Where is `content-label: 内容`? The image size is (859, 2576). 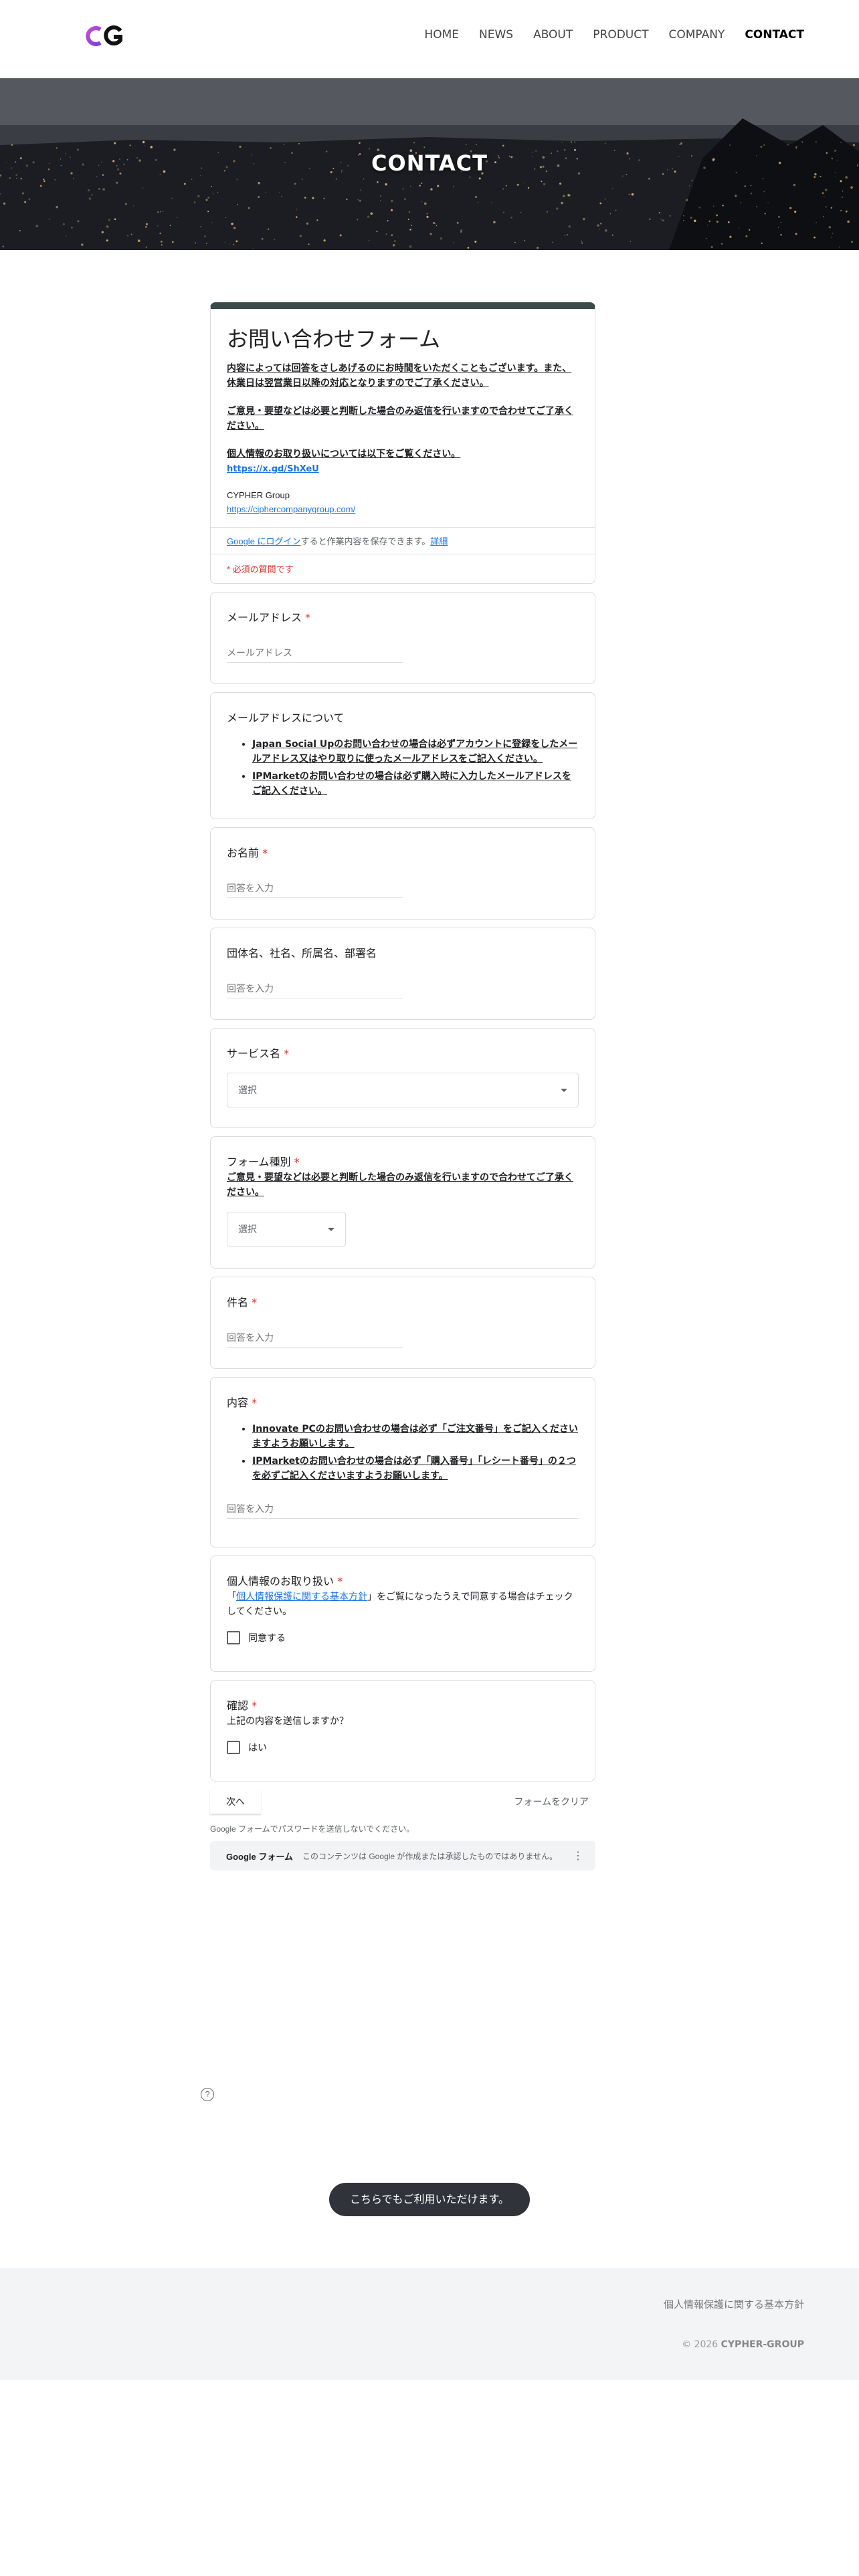 content-label: 内容 is located at coordinates (238, 1403).